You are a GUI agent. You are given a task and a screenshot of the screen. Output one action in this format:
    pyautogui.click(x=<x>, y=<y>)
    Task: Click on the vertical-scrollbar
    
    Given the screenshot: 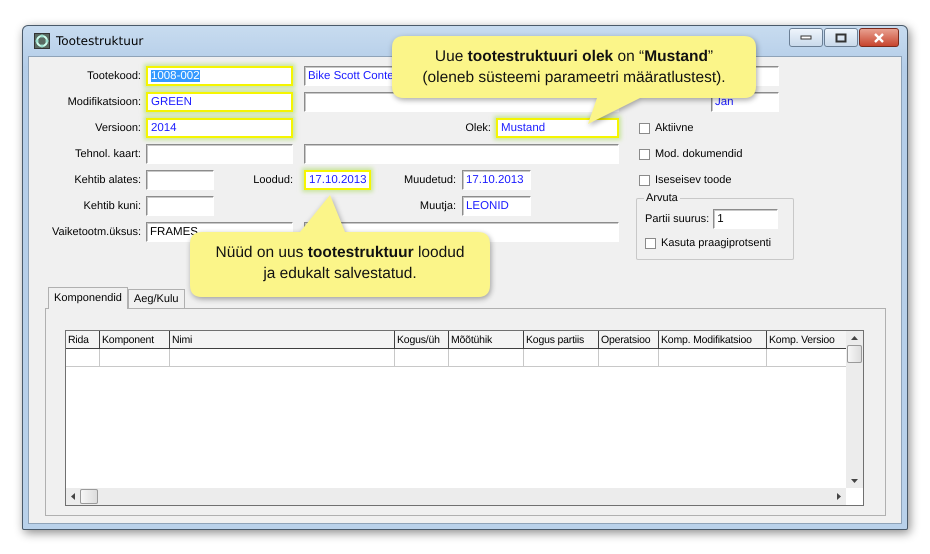 What is the action you would take?
    pyautogui.click(x=854, y=409)
    